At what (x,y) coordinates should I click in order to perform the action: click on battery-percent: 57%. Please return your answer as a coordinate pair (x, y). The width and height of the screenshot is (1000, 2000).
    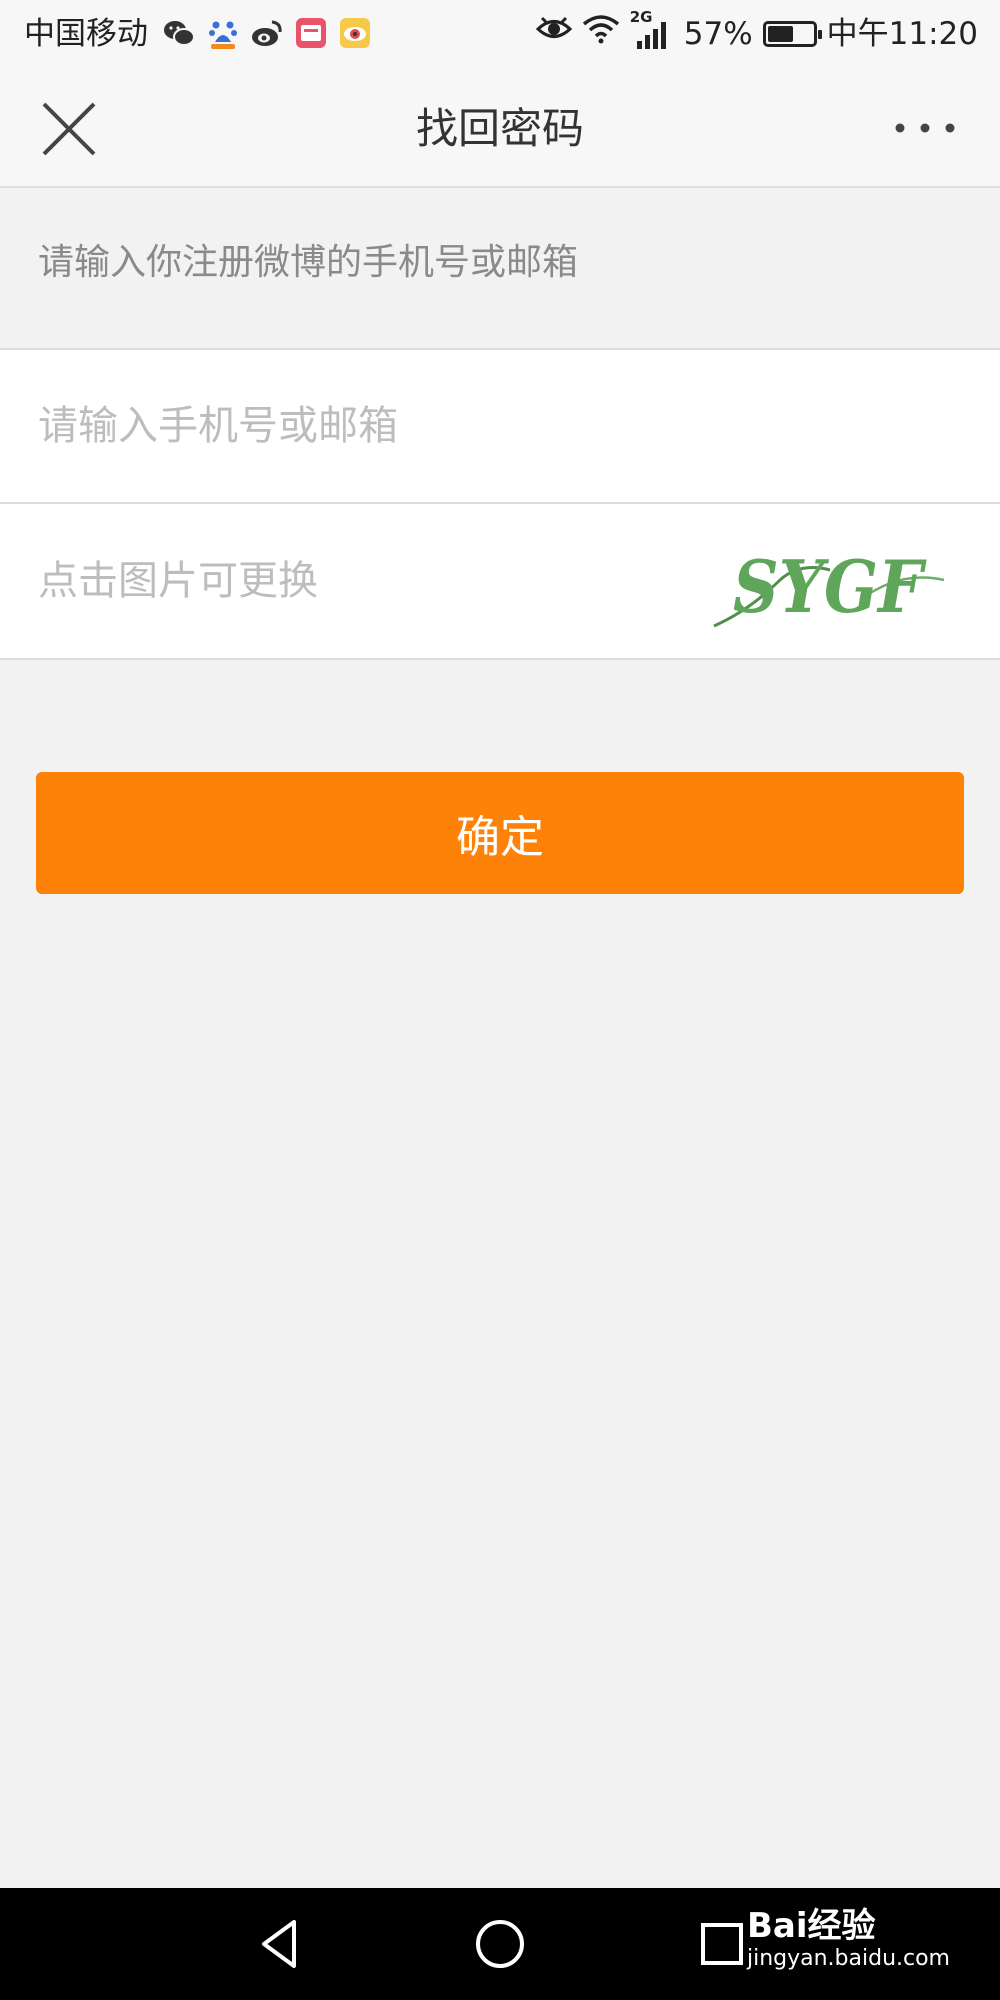
    Looking at the image, I should click on (718, 34).